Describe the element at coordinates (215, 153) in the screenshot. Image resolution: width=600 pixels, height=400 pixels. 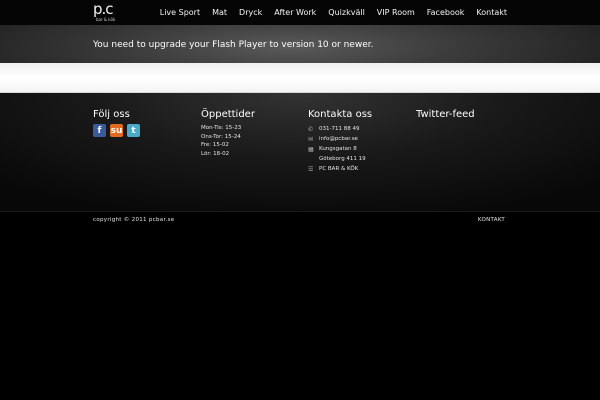
I see `hours-line: Lör: 18-02` at that location.